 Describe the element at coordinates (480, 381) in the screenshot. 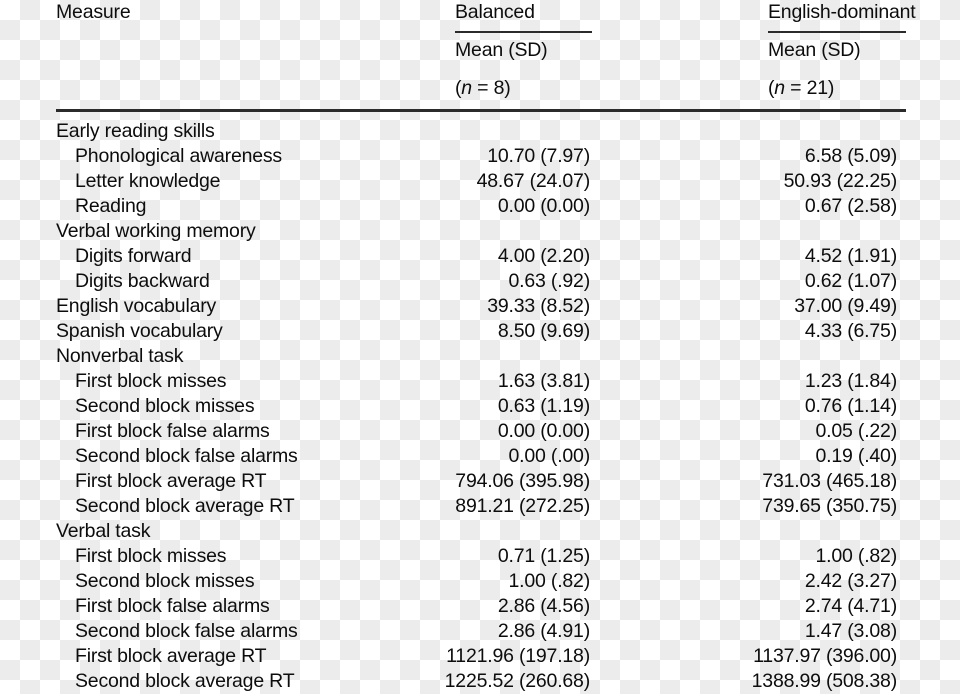

I see `table-row: First block misses 1.63 (3.81) 1.23 (1.84)` at that location.